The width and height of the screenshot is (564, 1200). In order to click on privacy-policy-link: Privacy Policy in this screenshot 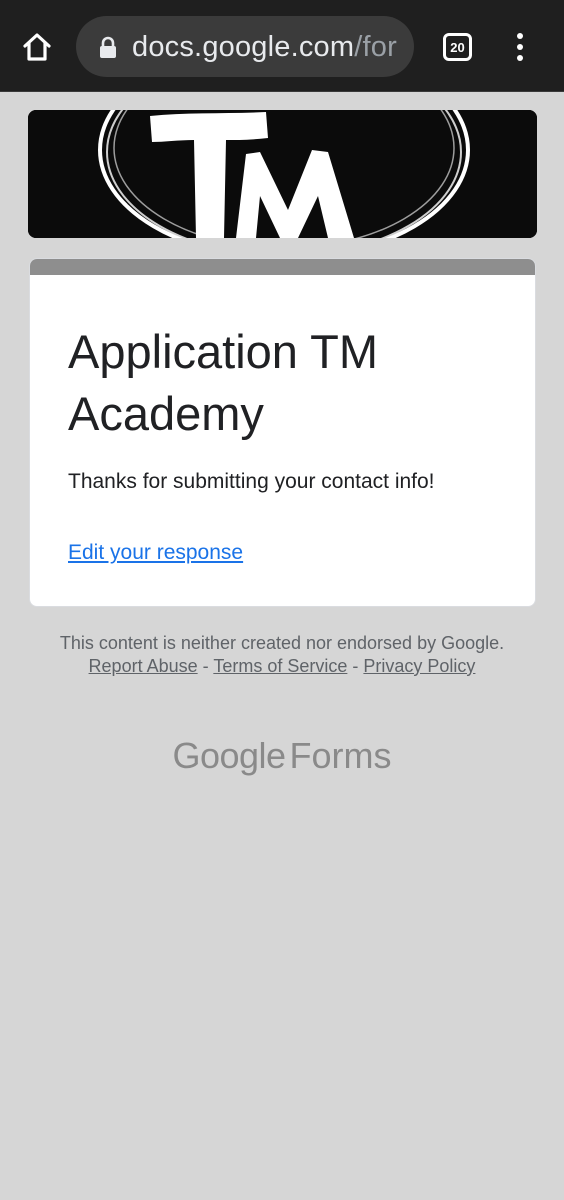, I will do `click(419, 666)`.